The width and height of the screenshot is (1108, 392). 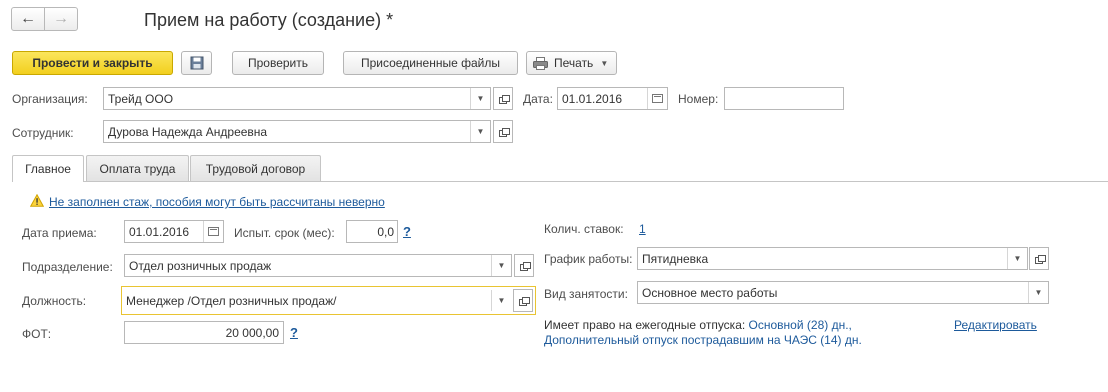 What do you see at coordinates (385, 231) in the screenshot?
I see `probation-value: 0,0` at bounding box center [385, 231].